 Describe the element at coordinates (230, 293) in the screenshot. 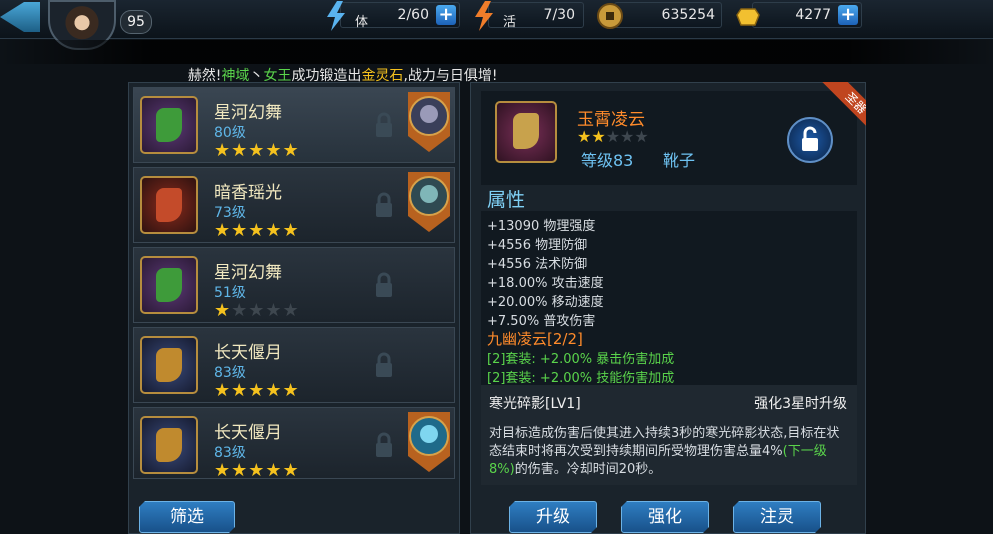

I see `item-level: 51级` at that location.